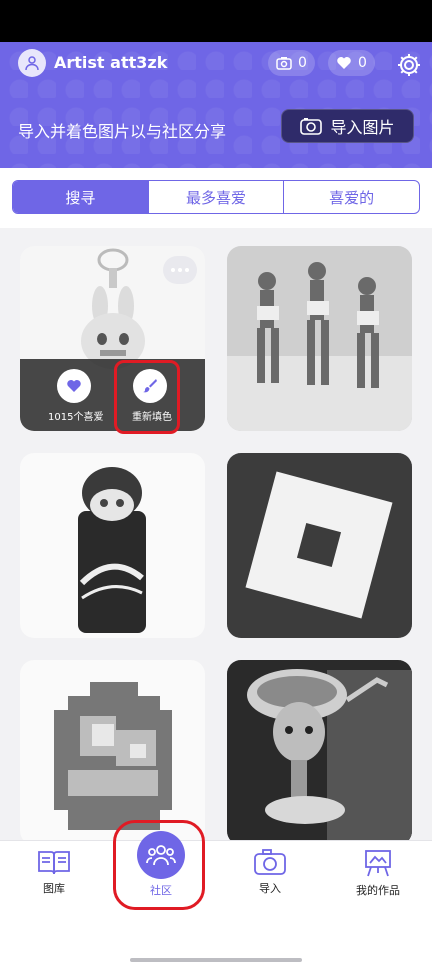 This screenshot has width=432, height=965. I want to click on nav-import: 导入, so click(270, 872).